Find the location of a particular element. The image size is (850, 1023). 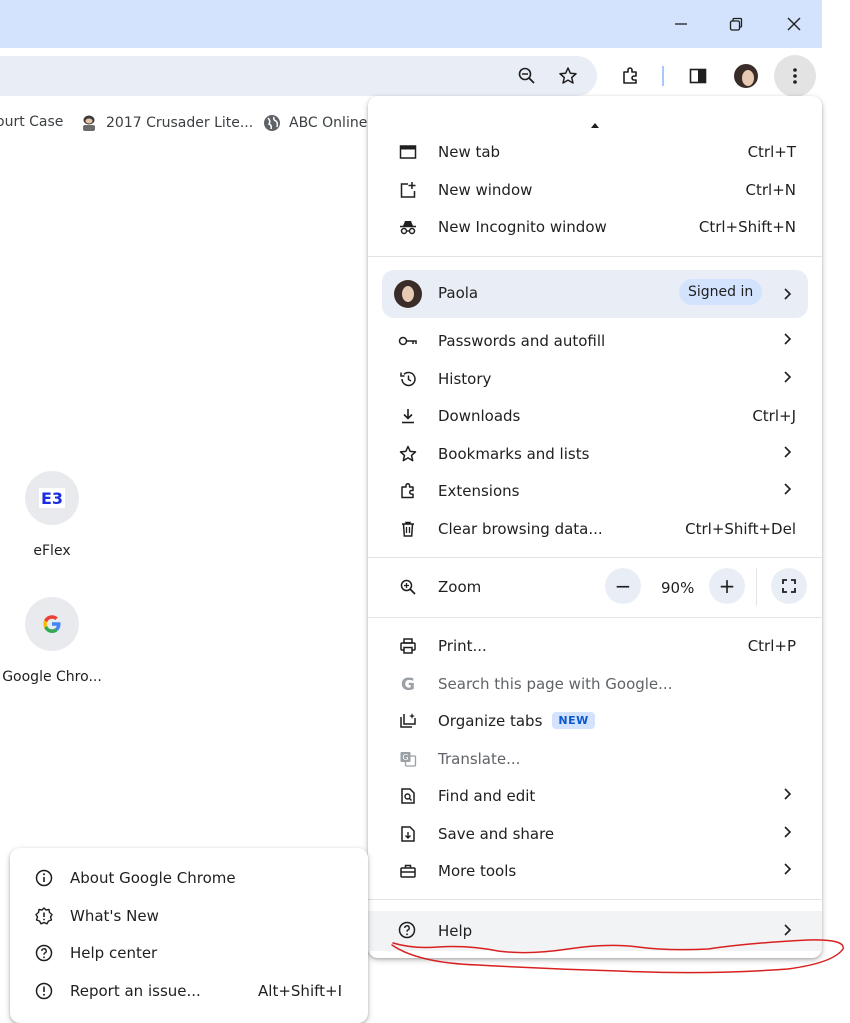

menu-item-help-center: Help center is located at coordinates (189, 953).